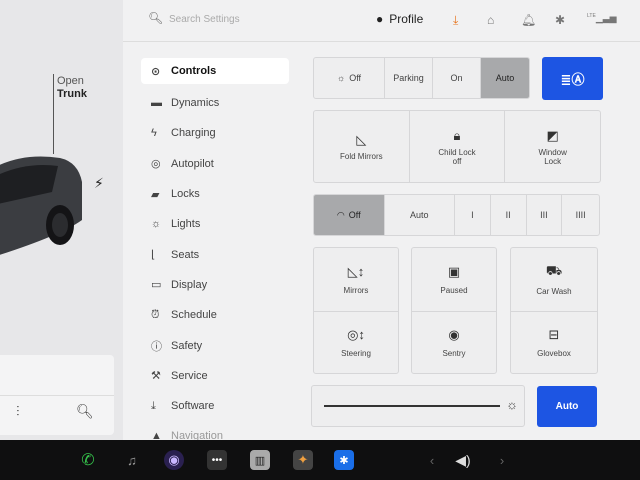 Image resolution: width=640 pixels, height=480 pixels. I want to click on alarm-icon: ⏰︎, so click(155, 314).